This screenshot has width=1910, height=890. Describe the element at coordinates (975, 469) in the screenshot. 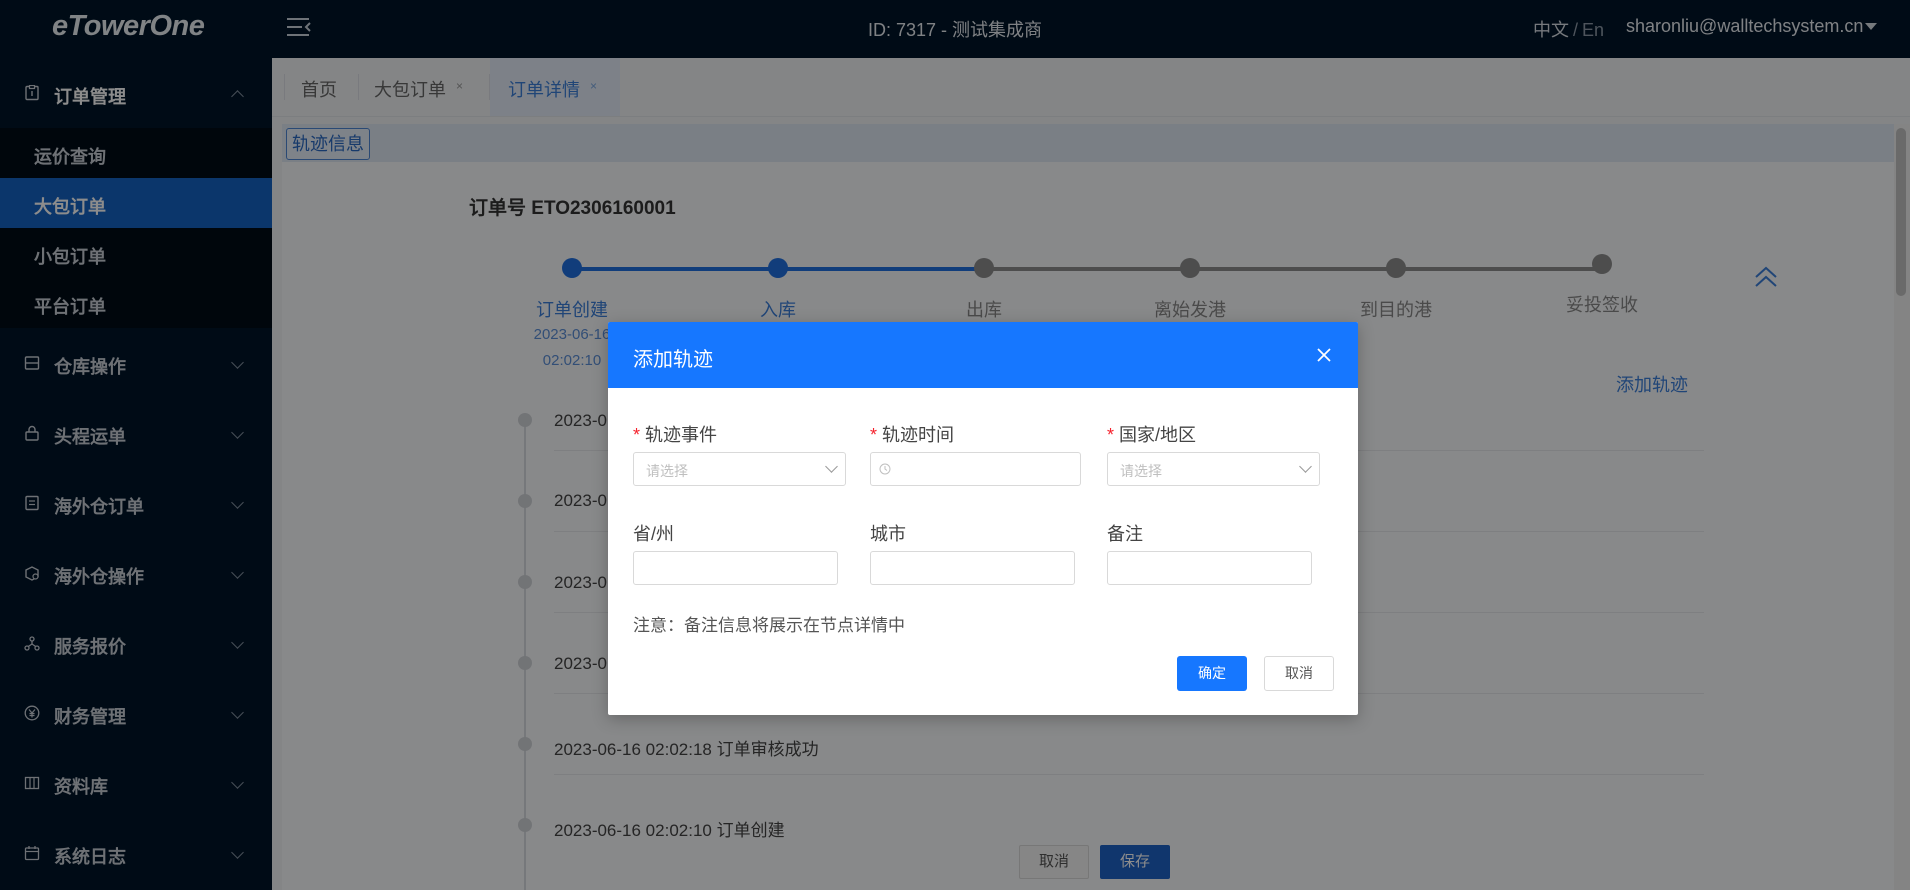

I see `track-time-picker` at that location.